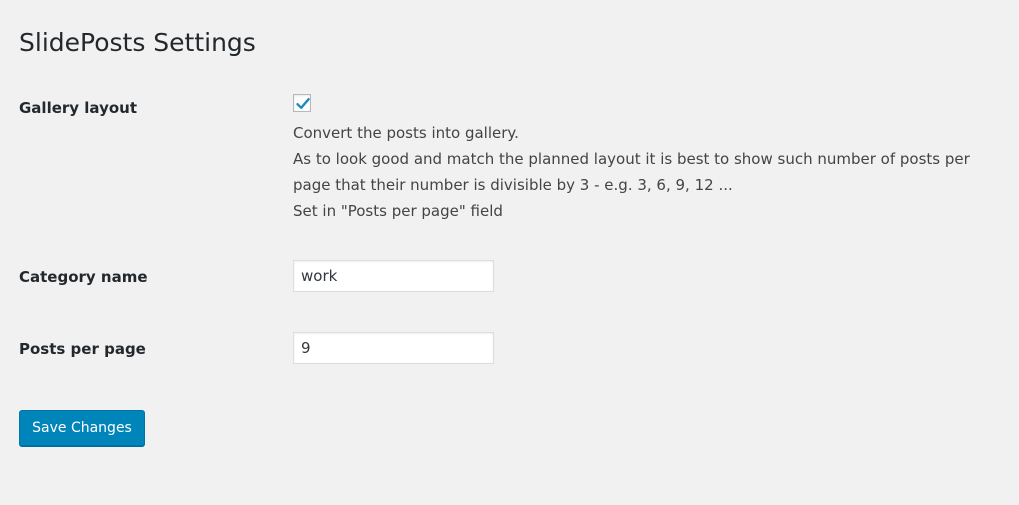  Describe the element at coordinates (393, 276) in the screenshot. I see `category-name-input` at that location.